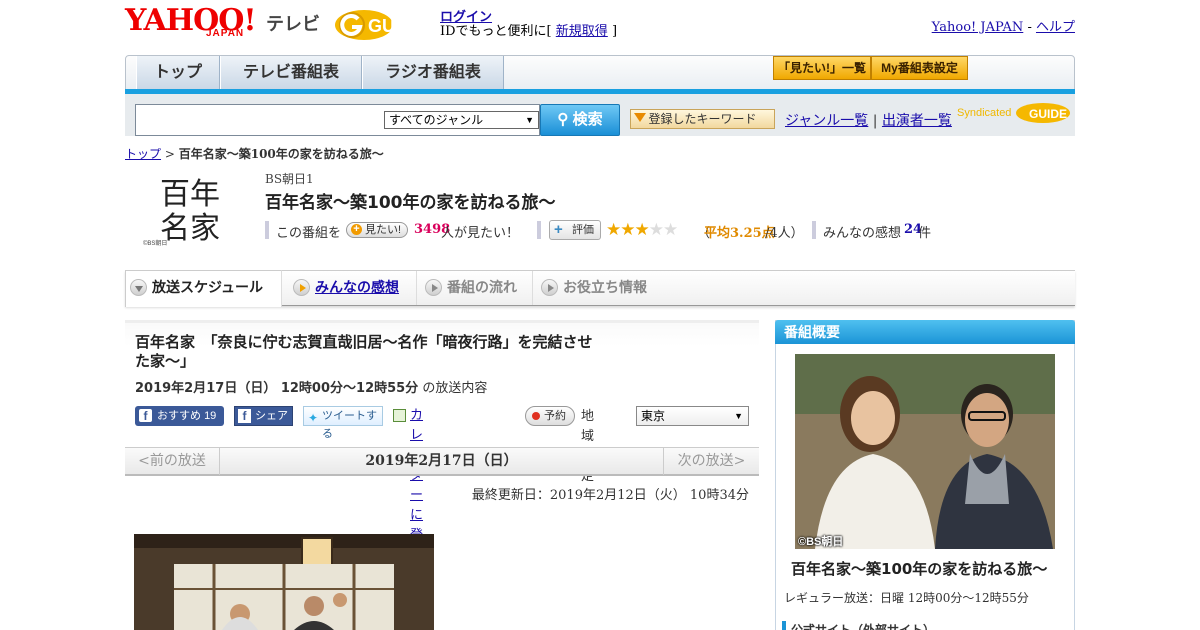 The image size is (1200, 630). What do you see at coordinates (254, 153) in the screenshot?
I see `breadcrumb: トップ > 百年名家～築100年の家を訪ねる旅～` at bounding box center [254, 153].